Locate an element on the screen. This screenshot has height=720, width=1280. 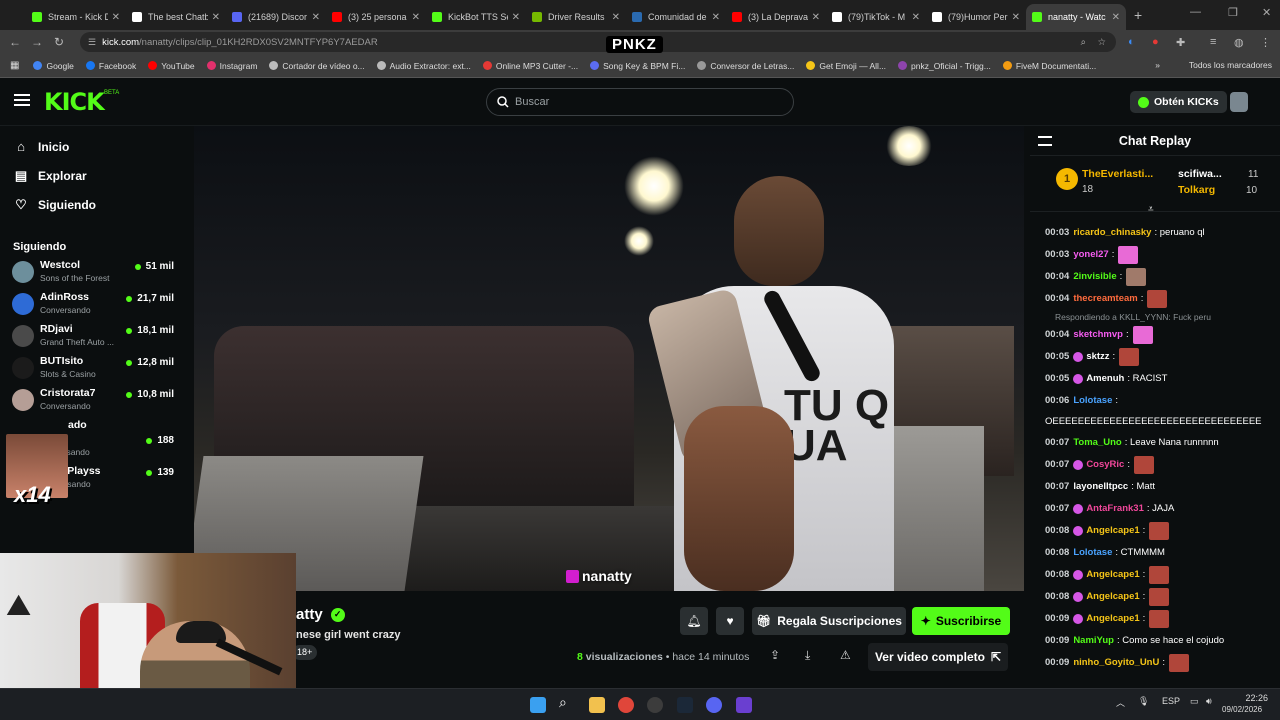
browser-tab: Stream - Kick D ✕ is located at coordinates (76, 17).